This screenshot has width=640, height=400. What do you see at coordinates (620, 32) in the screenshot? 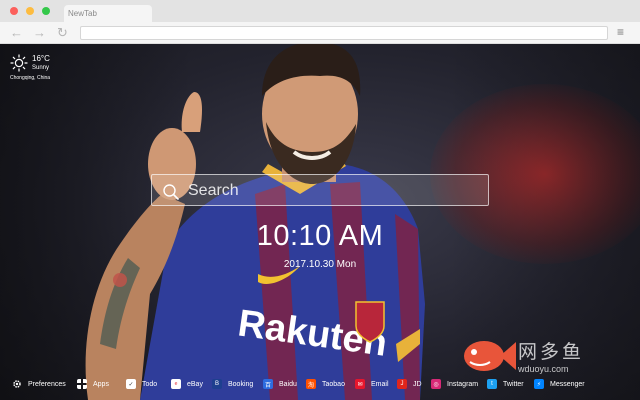
I see `menu-icon: ≡` at bounding box center [620, 32].